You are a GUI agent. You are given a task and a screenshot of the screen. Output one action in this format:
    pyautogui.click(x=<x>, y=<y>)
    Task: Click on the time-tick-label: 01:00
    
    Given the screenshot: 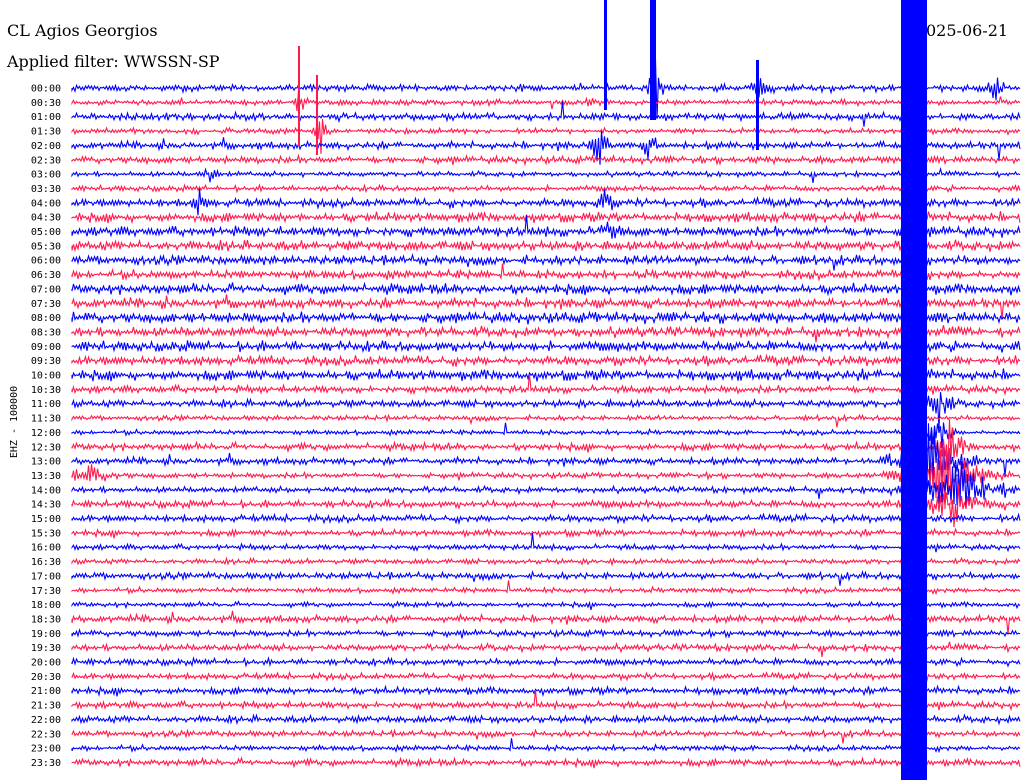 What is the action you would take?
    pyautogui.click(x=46, y=117)
    